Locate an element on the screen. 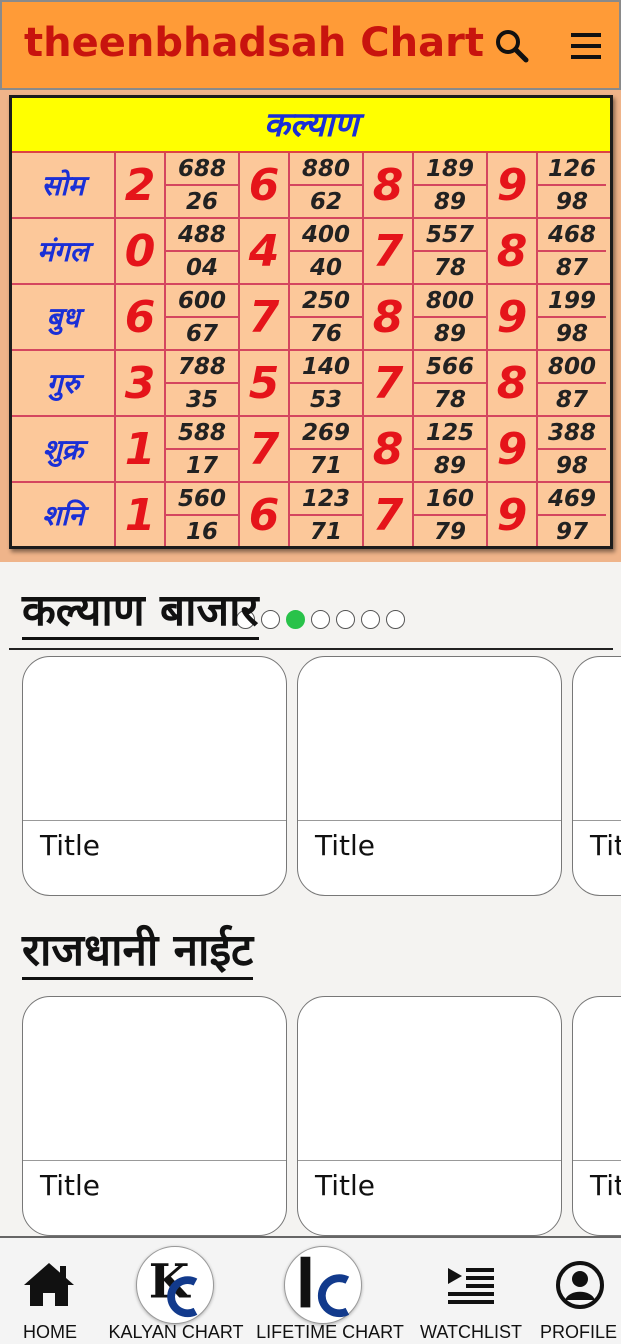 This screenshot has width=621, height=1344. chart-panel-number: 588 is located at coordinates (202, 433).